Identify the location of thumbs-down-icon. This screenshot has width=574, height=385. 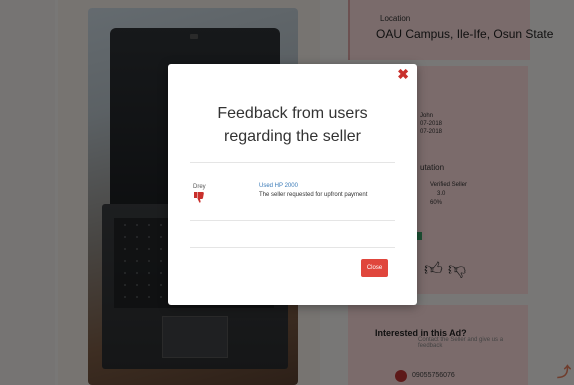
(199, 197).